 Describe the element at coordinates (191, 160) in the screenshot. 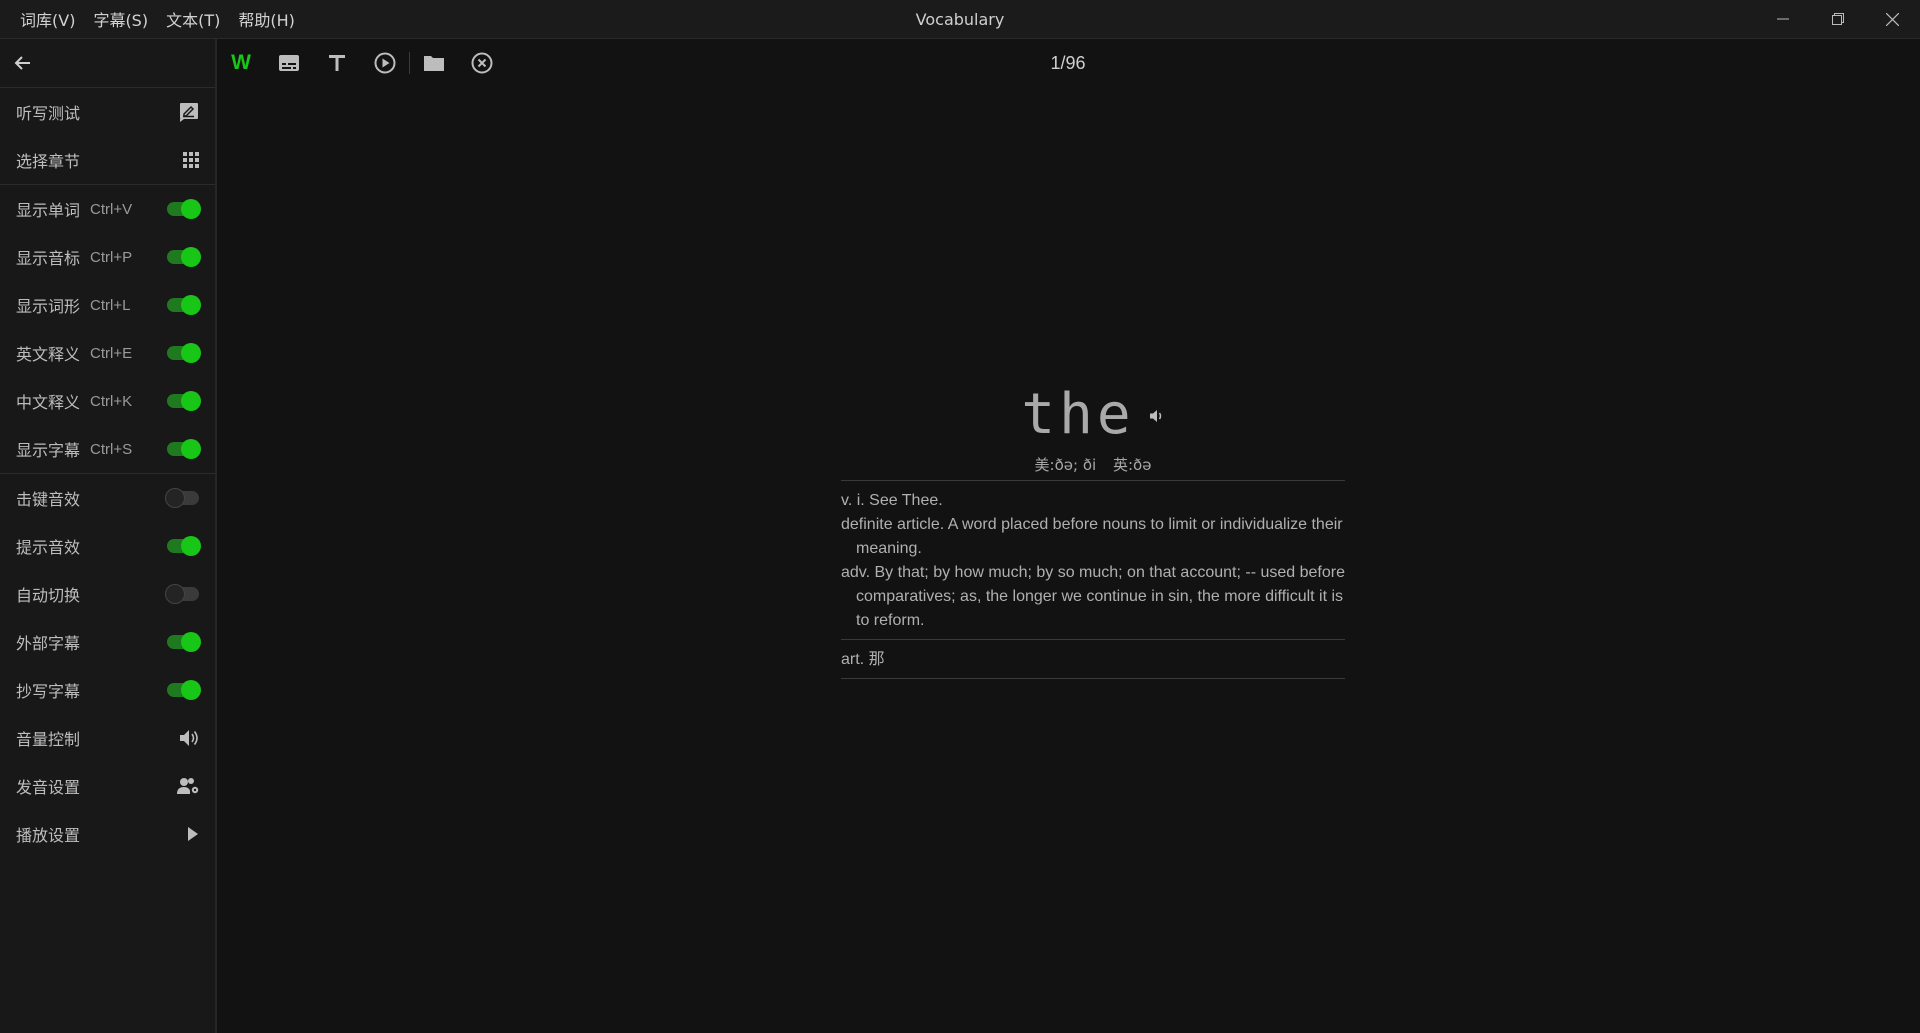

I see `grid-icon` at that location.